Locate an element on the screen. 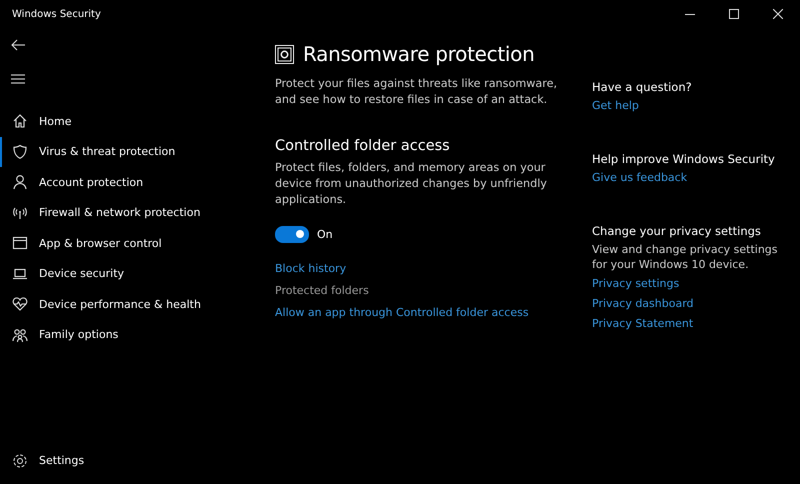 This screenshot has height=484, width=800. section-text: View and change privacy settings for your Windows 10 device. is located at coordinates (685, 257).